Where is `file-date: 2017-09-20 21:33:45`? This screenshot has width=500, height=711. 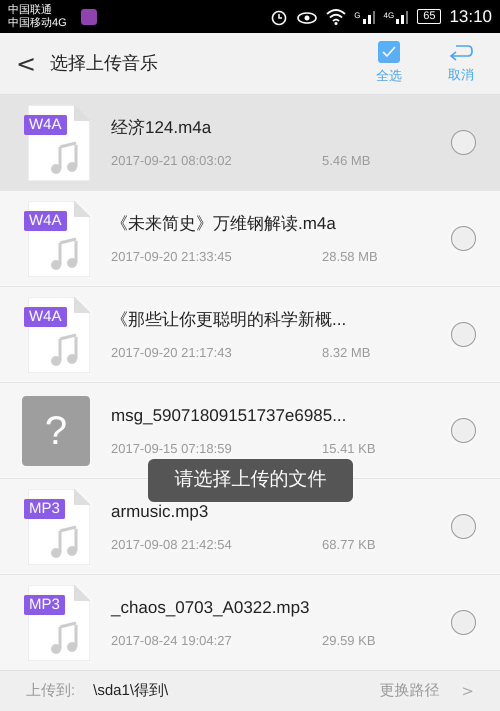 file-date: 2017-09-20 21:33:45 is located at coordinates (172, 257).